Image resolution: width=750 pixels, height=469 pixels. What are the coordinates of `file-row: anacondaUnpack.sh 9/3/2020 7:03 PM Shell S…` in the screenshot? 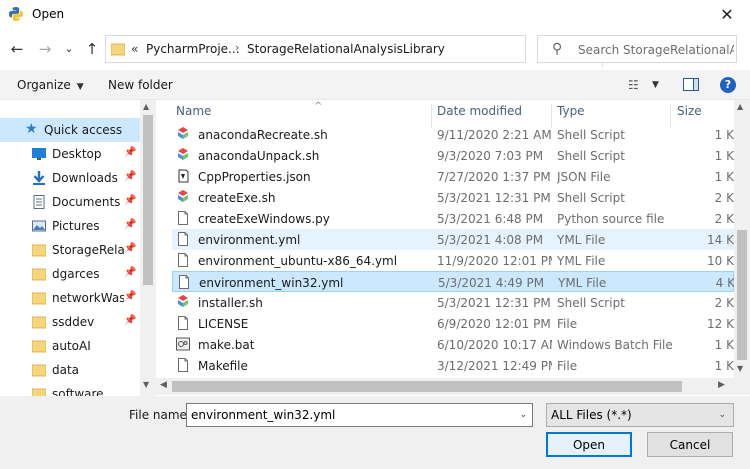 It's located at (453, 155).